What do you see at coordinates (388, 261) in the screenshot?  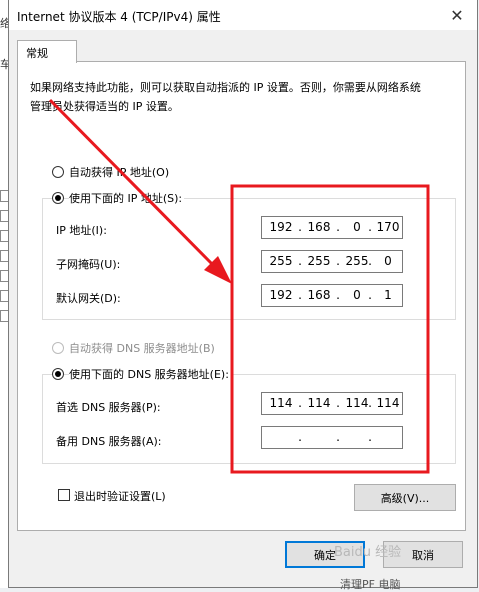 I see `octet: 0` at bounding box center [388, 261].